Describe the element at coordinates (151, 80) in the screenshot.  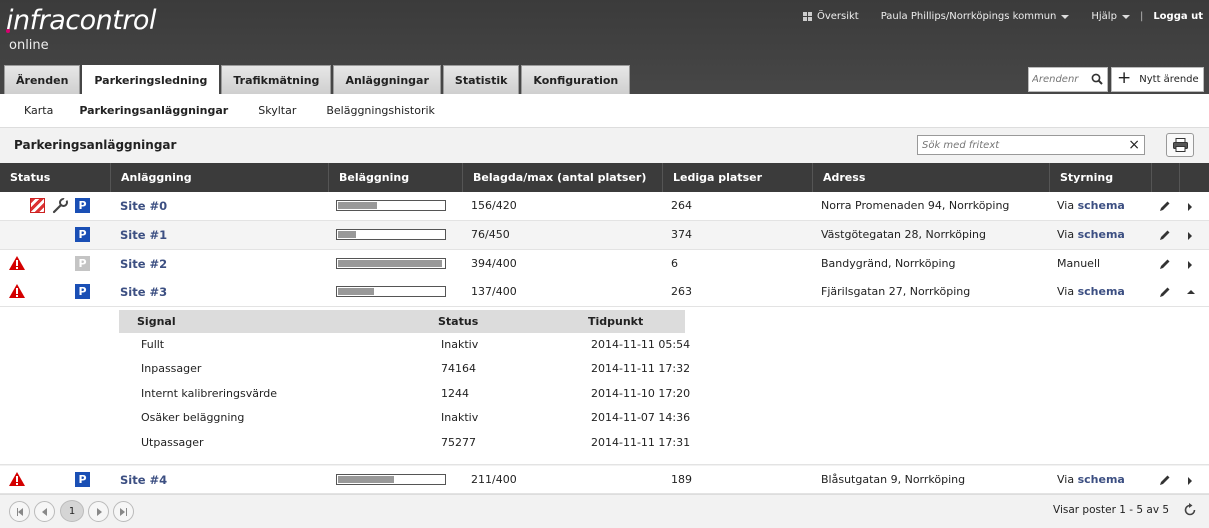
I see `tab-parkeringsledning: Parkeringsledning` at that location.